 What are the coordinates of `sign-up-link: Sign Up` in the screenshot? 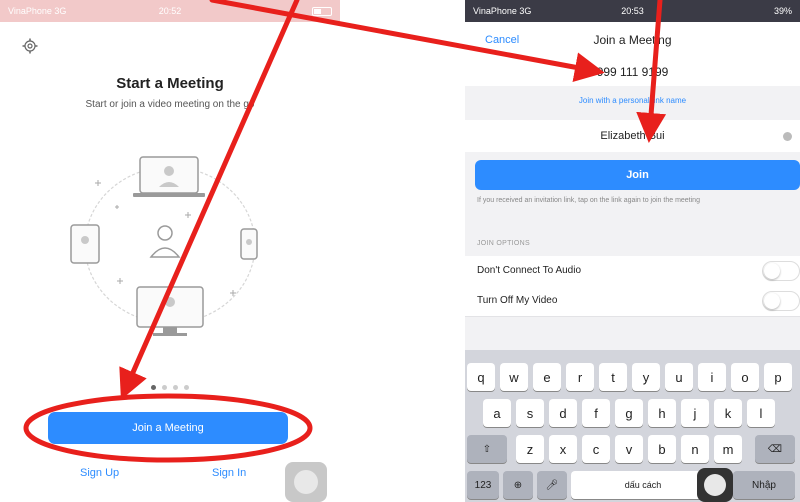 It's located at (99, 473).